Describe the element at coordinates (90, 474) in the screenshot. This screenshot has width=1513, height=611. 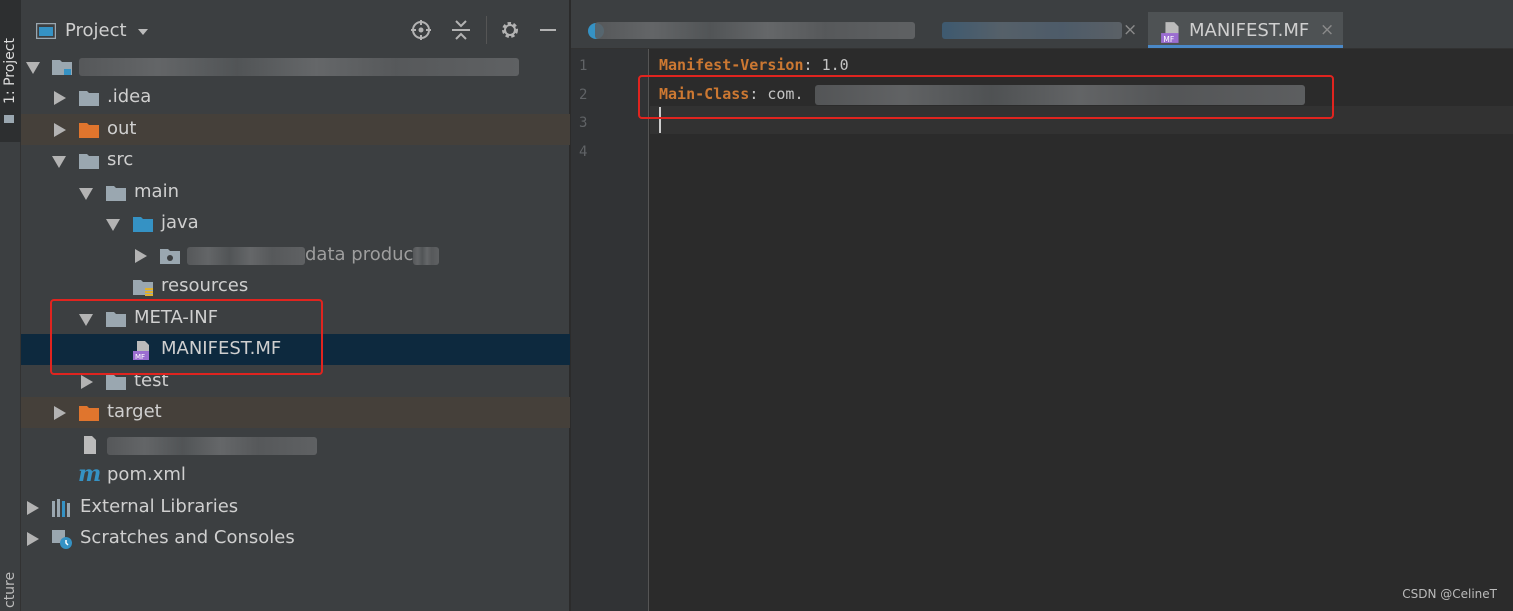
I see `maven-icon: m` at that location.